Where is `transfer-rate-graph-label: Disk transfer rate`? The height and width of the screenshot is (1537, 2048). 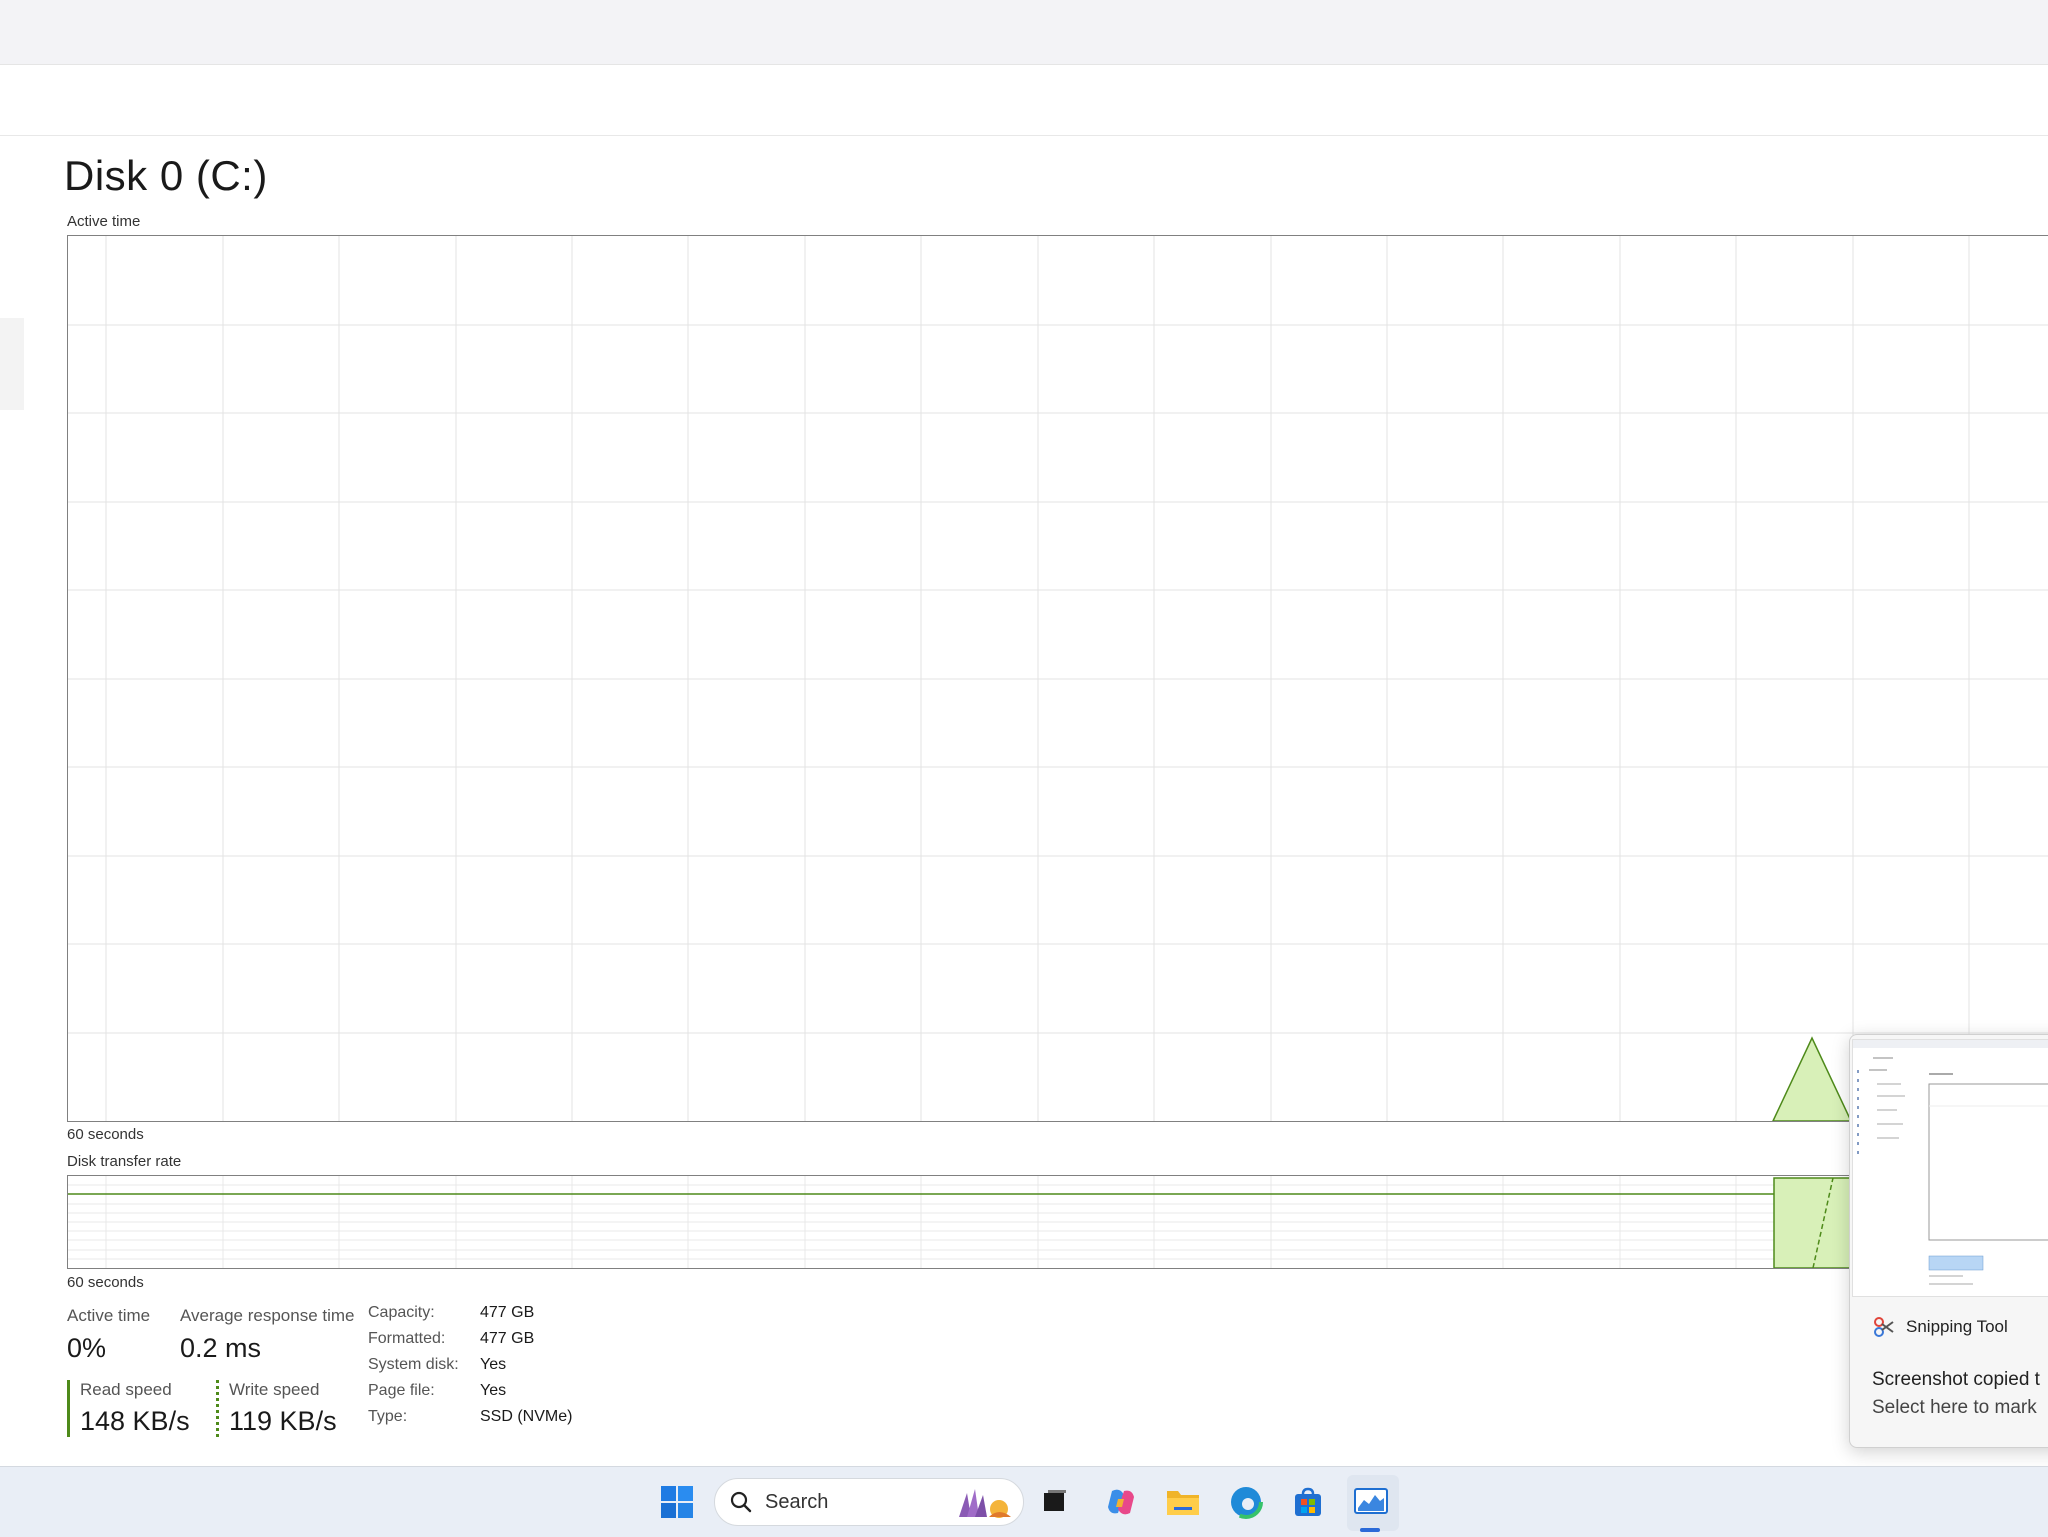
transfer-rate-graph-label: Disk transfer rate is located at coordinates (124, 1161).